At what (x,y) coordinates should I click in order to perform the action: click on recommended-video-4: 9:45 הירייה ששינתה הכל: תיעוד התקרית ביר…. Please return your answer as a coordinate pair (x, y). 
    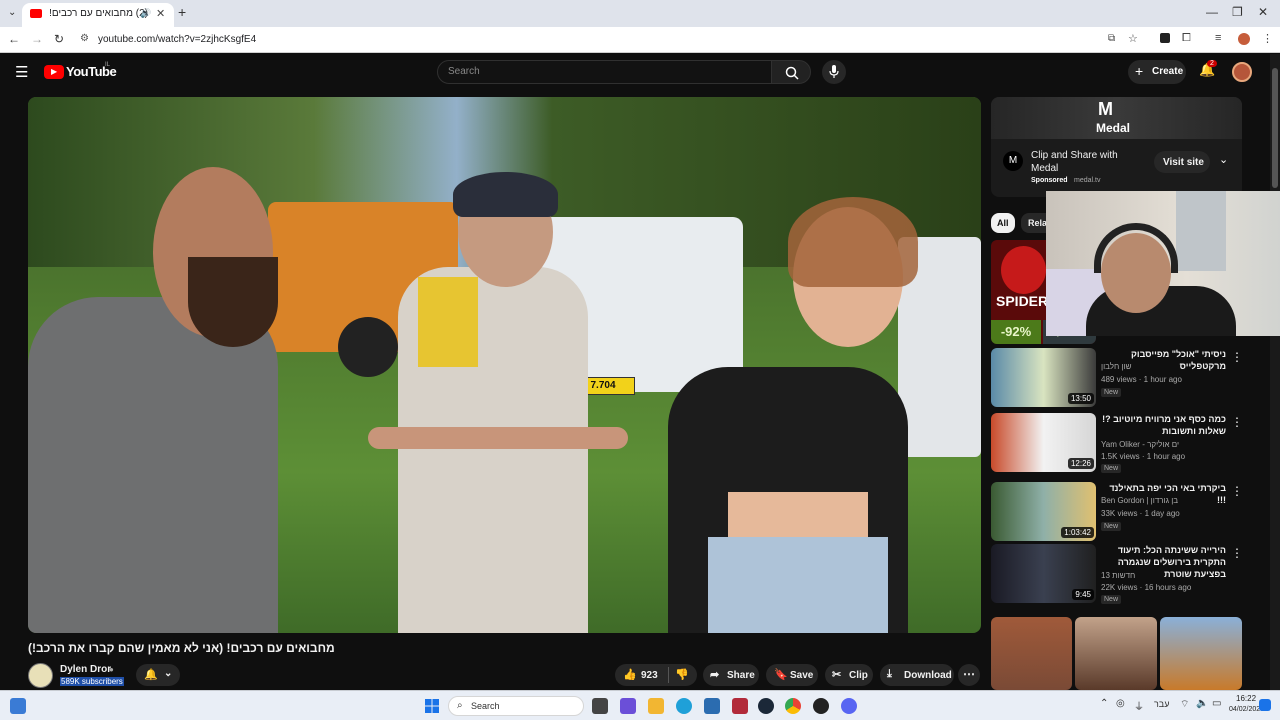
    Looking at the image, I should click on (1121, 575).